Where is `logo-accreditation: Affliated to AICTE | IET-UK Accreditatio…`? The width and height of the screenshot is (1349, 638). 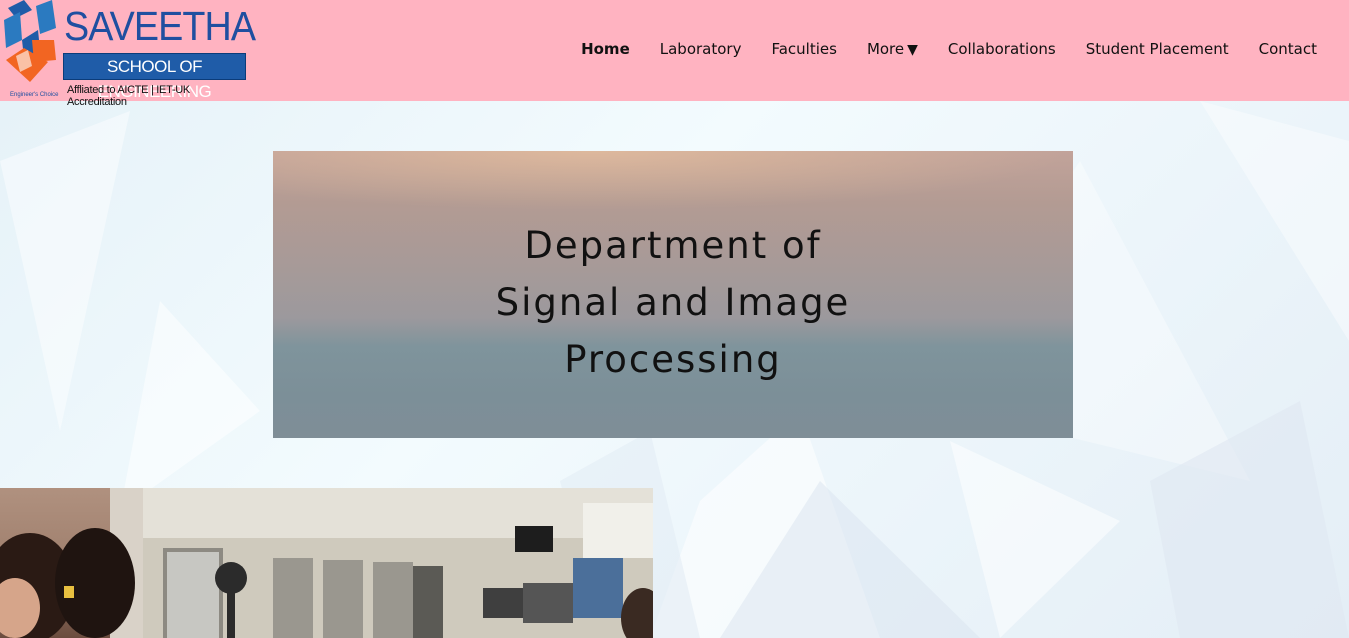 logo-accreditation: Affliated to AICTE | IET-UK Accreditatio… is located at coordinates (128, 96).